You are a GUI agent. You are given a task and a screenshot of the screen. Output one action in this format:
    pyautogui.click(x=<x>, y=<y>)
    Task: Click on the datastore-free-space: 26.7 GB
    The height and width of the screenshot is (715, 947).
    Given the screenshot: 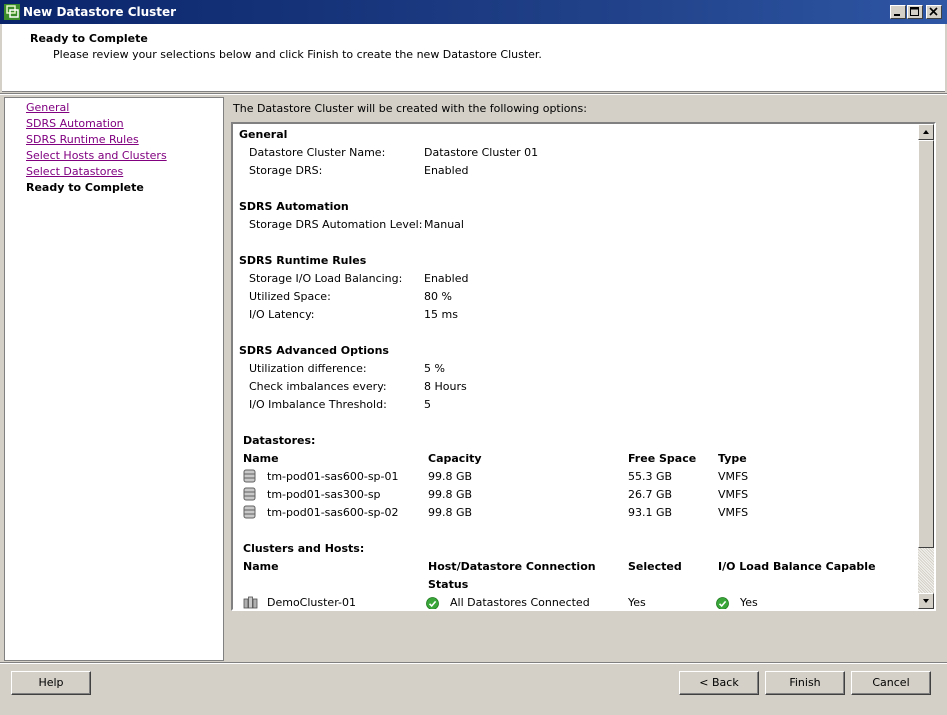 What is the action you would take?
    pyautogui.click(x=650, y=494)
    